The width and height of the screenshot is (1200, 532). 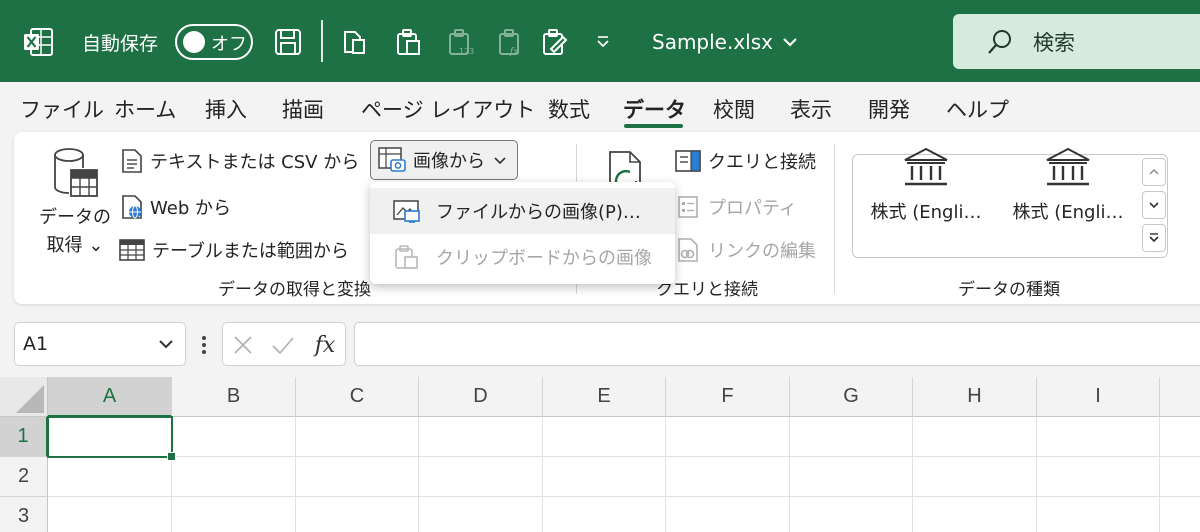 I want to click on cell-a1, so click(x=111, y=438).